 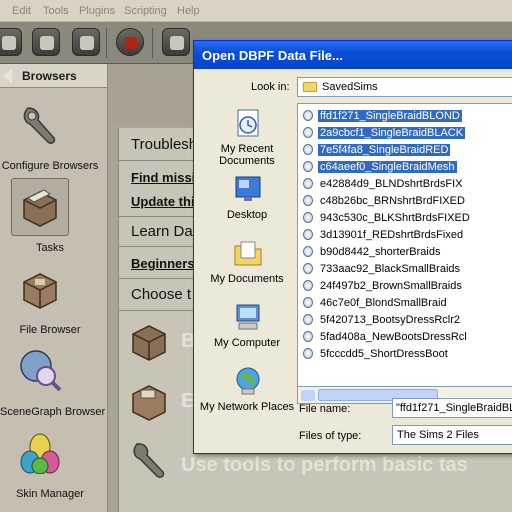 What do you see at coordinates (438, 435) in the screenshot?
I see `file-type-value: The Sims 2 Files` at bounding box center [438, 435].